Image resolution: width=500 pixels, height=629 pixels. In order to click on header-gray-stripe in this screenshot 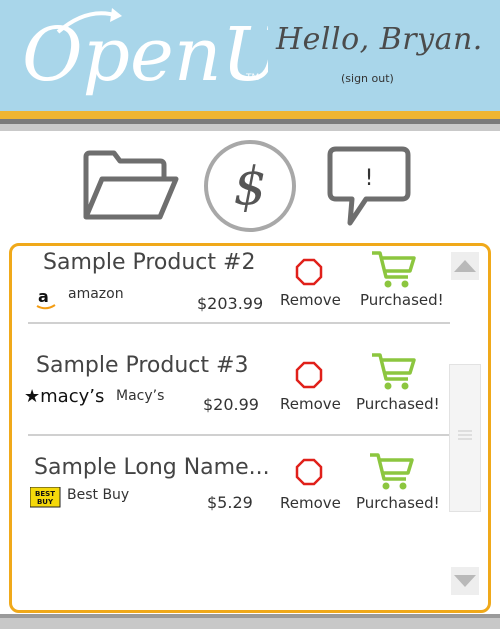, I will do `click(250, 125)`.